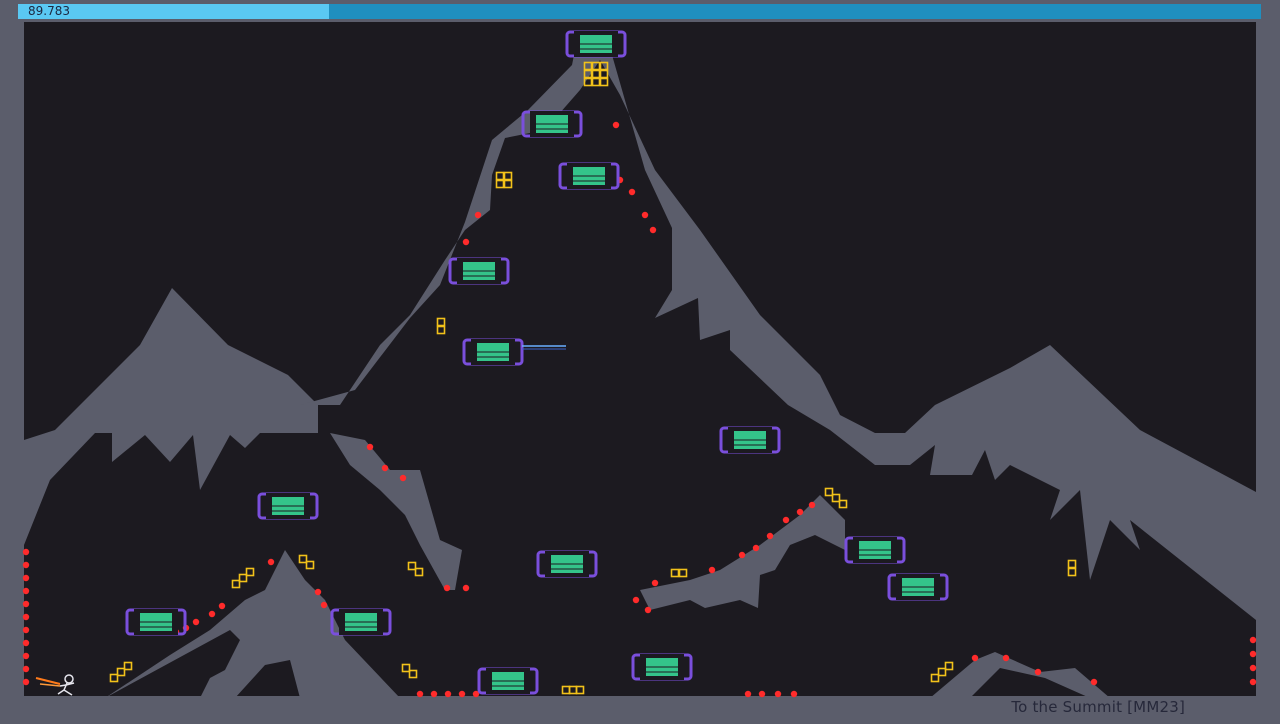 Image resolution: width=1280 pixels, height=724 pixels. Describe the element at coordinates (49, 11) in the screenshot. I see `time-remaining: 89.783` at that location.